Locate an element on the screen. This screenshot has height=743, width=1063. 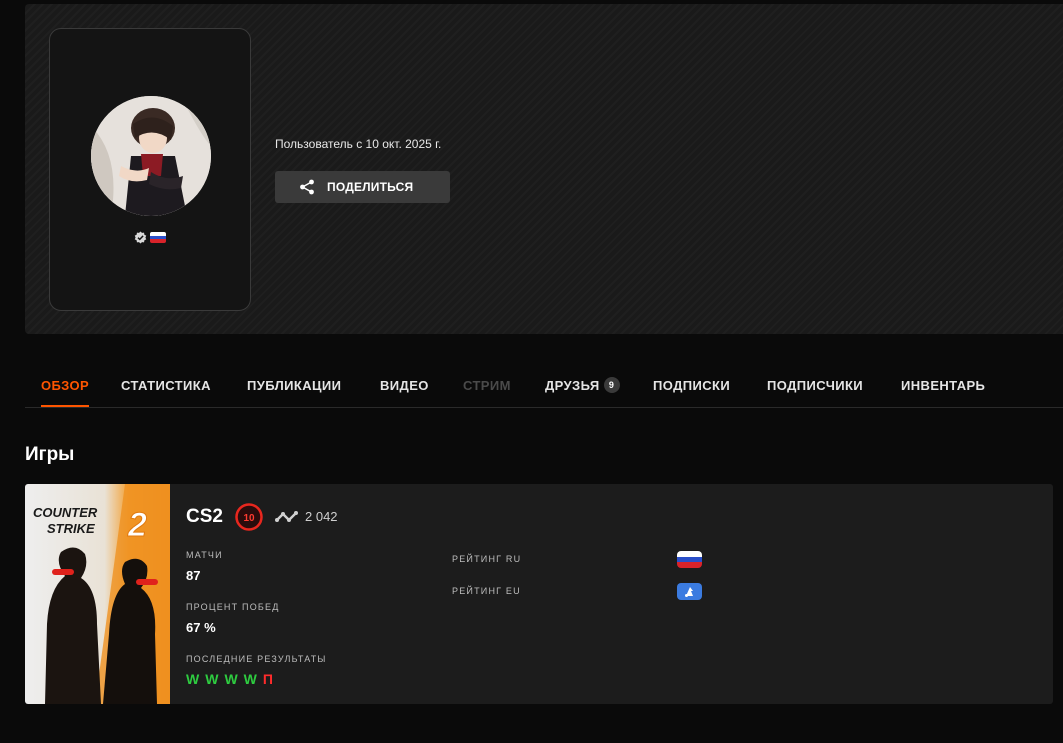
tab-inventory-label: ИНВЕНТАРЬ is located at coordinates (943, 385).